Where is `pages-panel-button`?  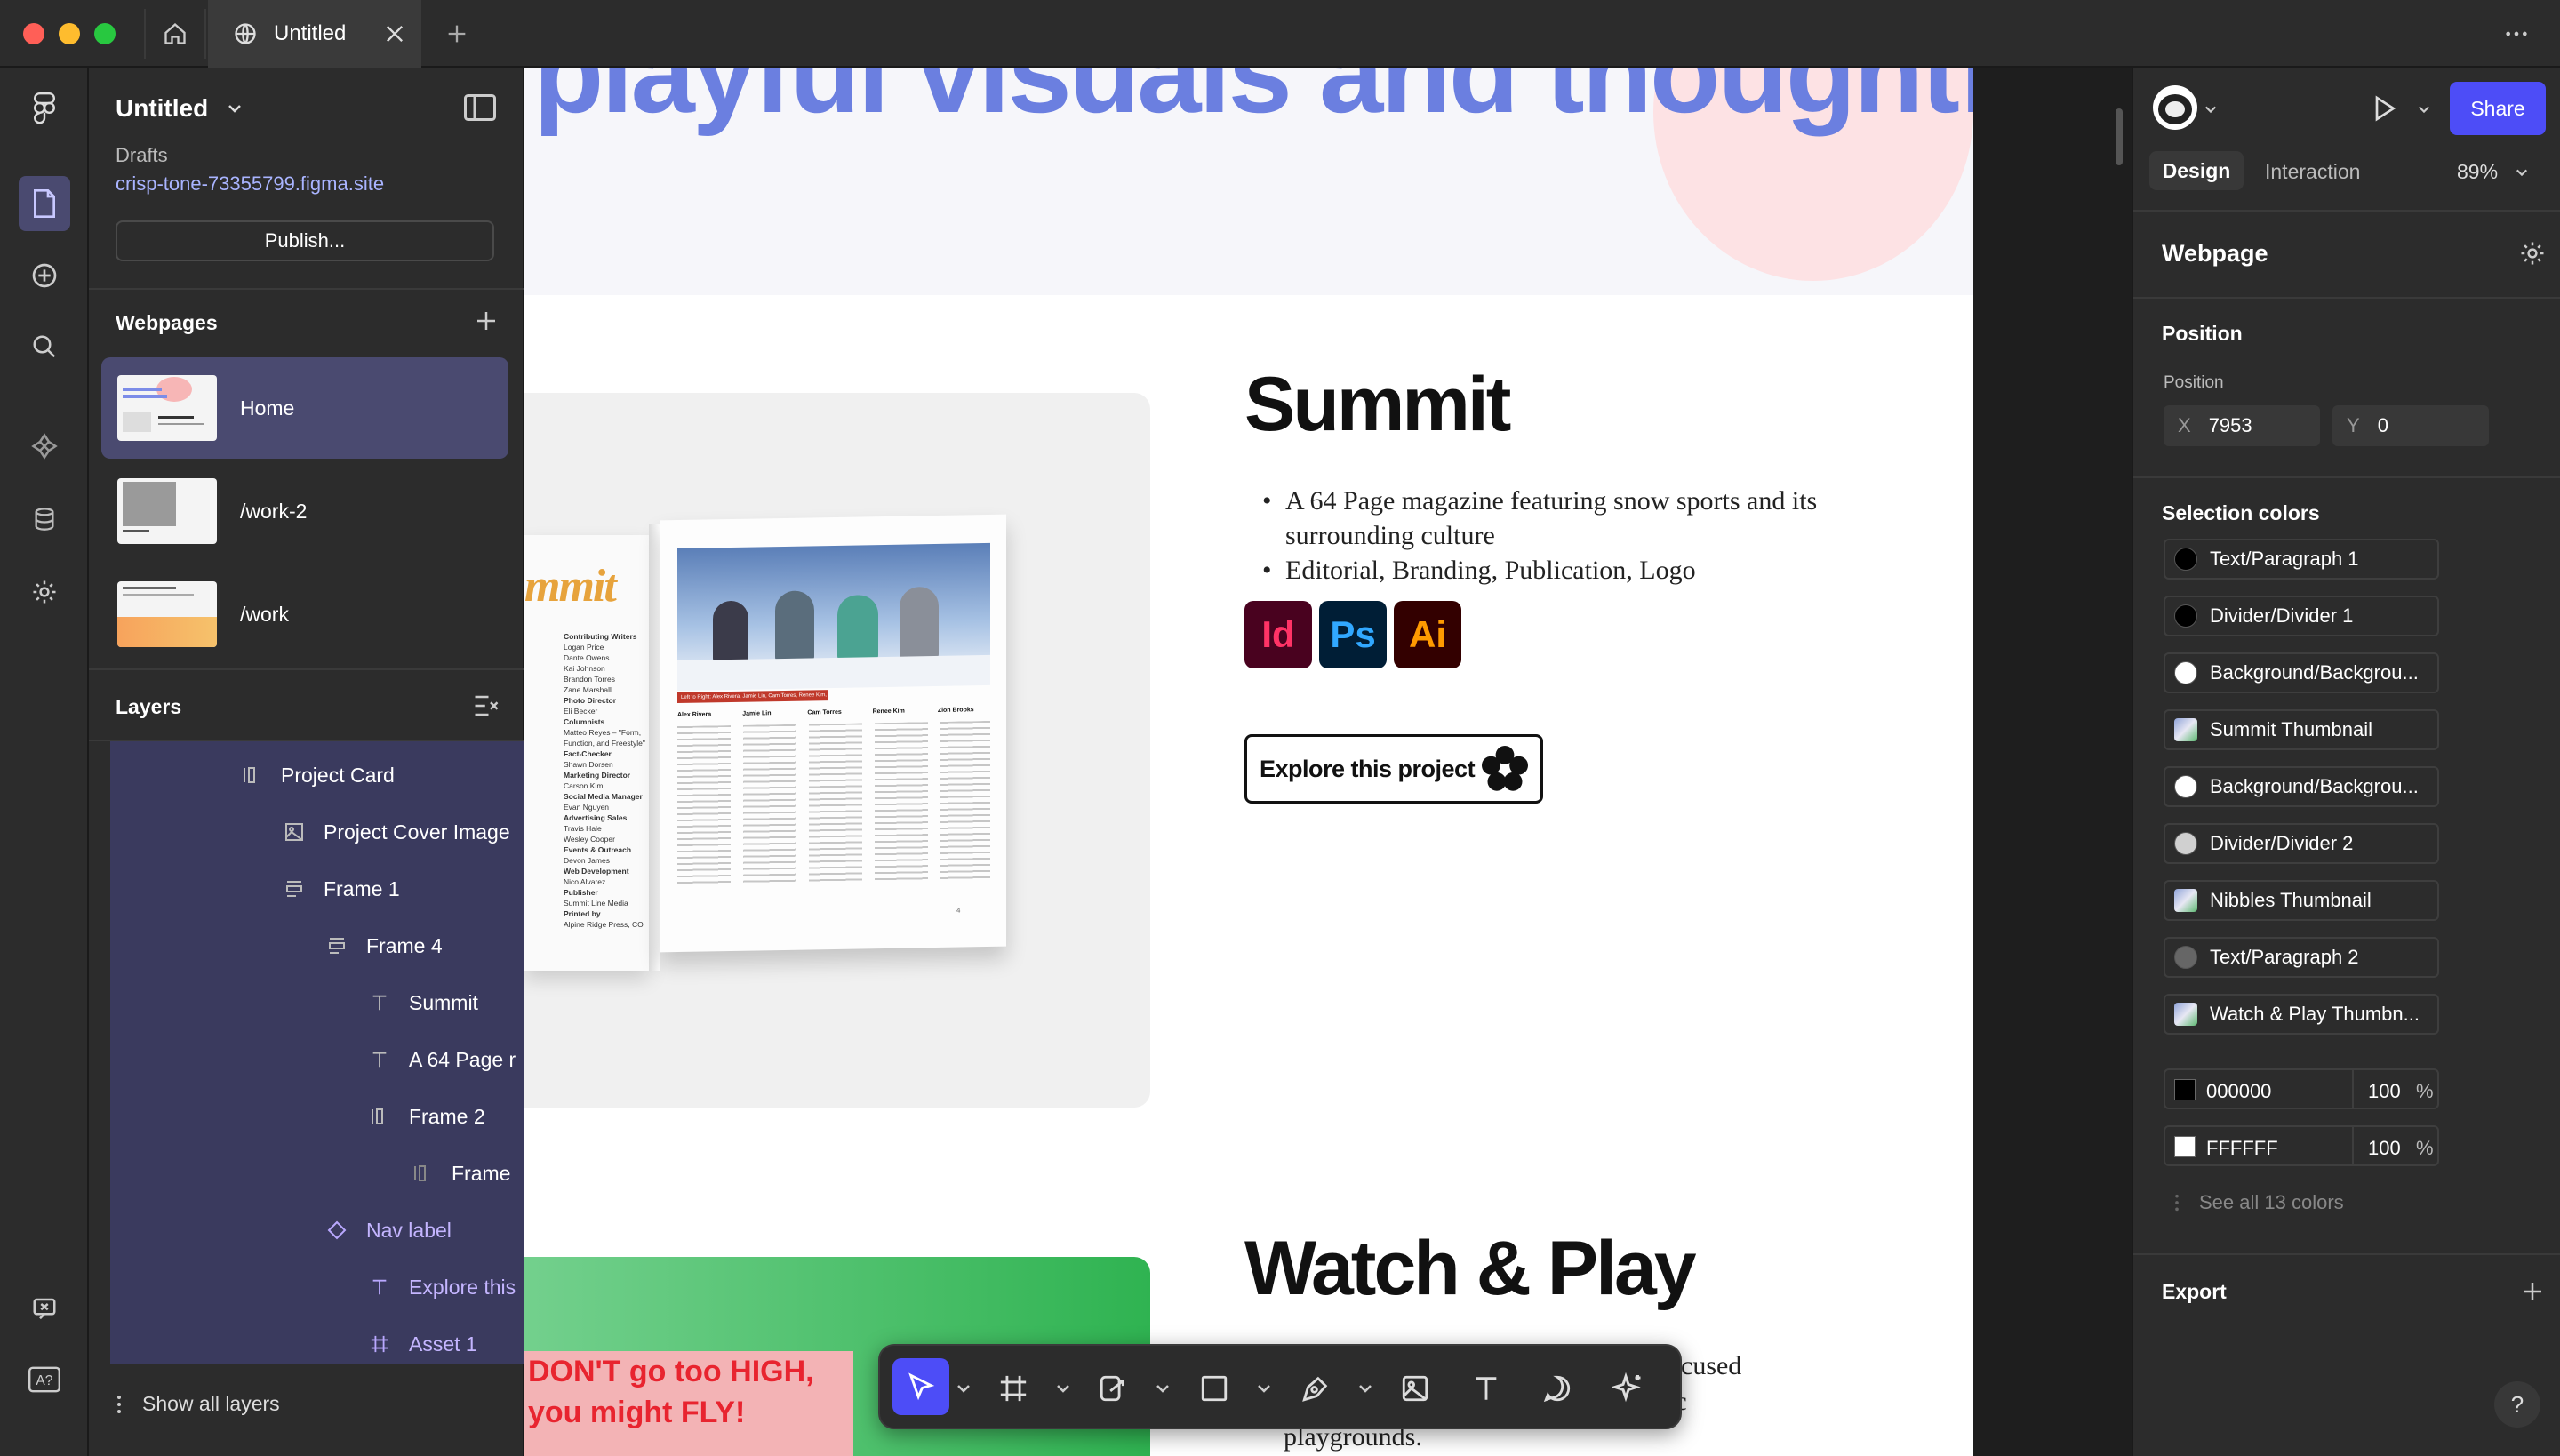 pages-panel-button is located at coordinates (44, 203).